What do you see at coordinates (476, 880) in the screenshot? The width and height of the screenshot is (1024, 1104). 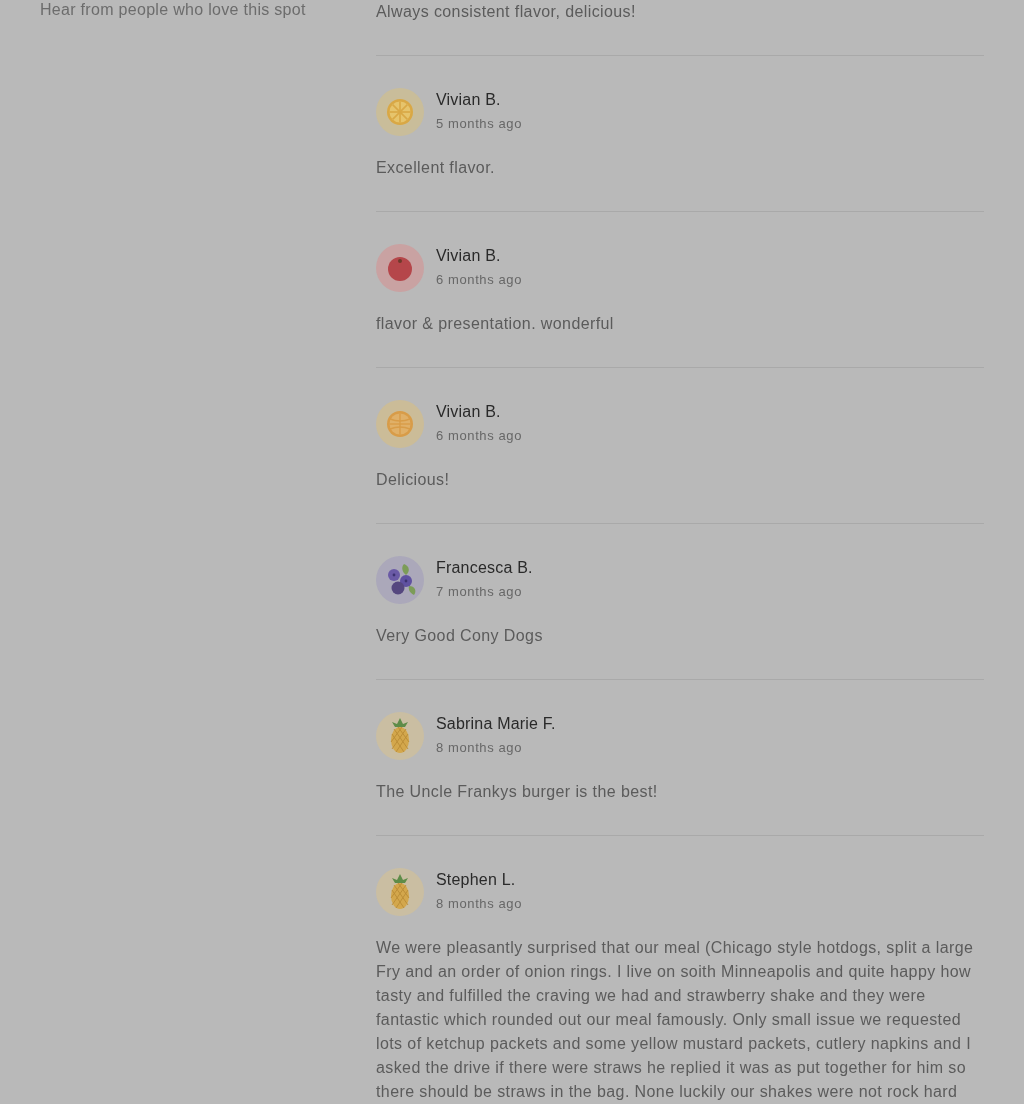 I see `reviewer-name: Stephen L.` at bounding box center [476, 880].